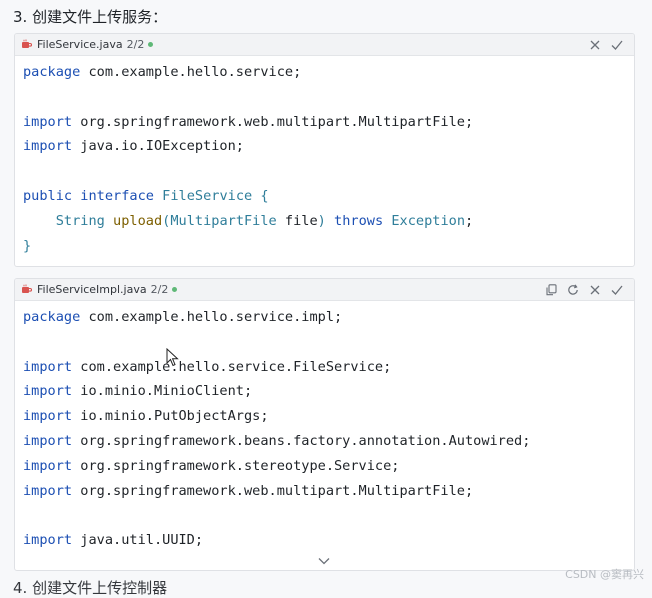 The image size is (652, 598). What do you see at coordinates (321, 220) in the screenshot?
I see `code-token: )` at bounding box center [321, 220].